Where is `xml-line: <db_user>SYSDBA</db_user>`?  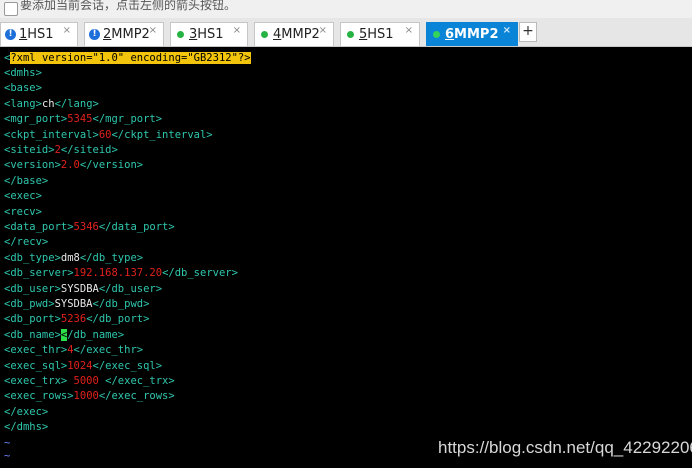
xml-line: <db_user>SYSDBA</db_user> is located at coordinates (83, 288).